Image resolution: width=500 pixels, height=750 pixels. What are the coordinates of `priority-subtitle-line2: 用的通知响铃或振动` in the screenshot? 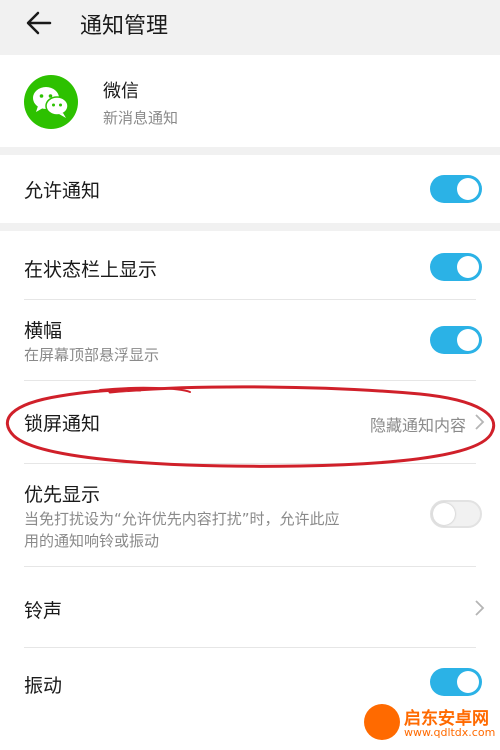 It's located at (92, 541).